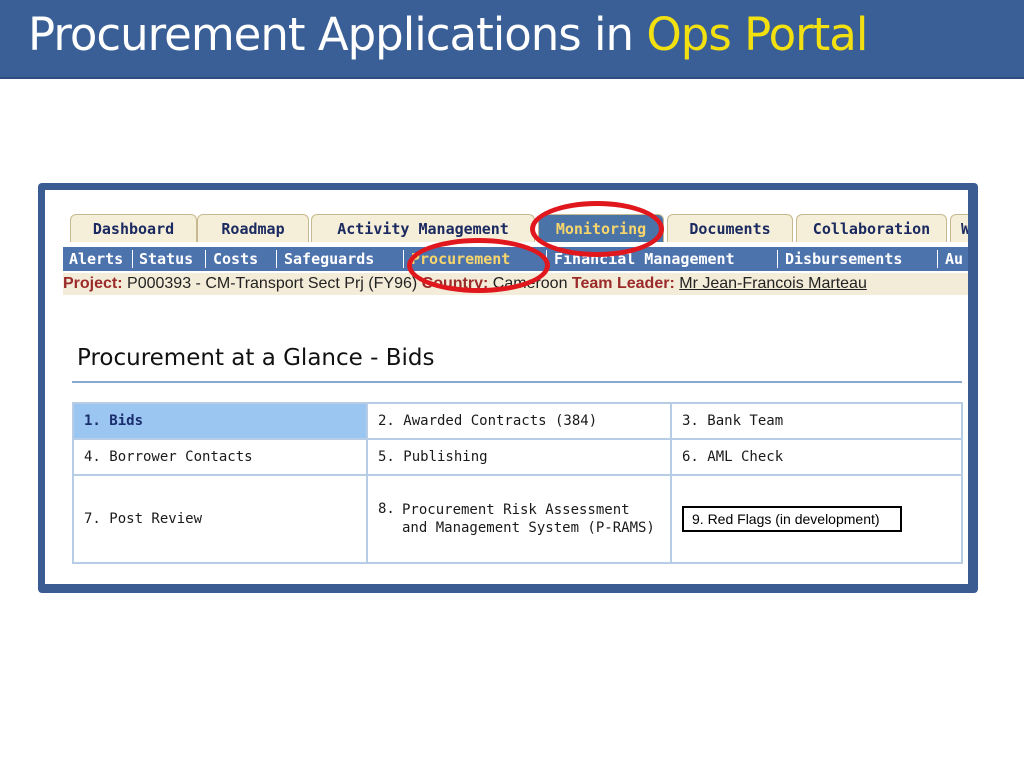 The width and height of the screenshot is (1024, 768). What do you see at coordinates (517, 382) in the screenshot?
I see `heading-divider` at bounding box center [517, 382].